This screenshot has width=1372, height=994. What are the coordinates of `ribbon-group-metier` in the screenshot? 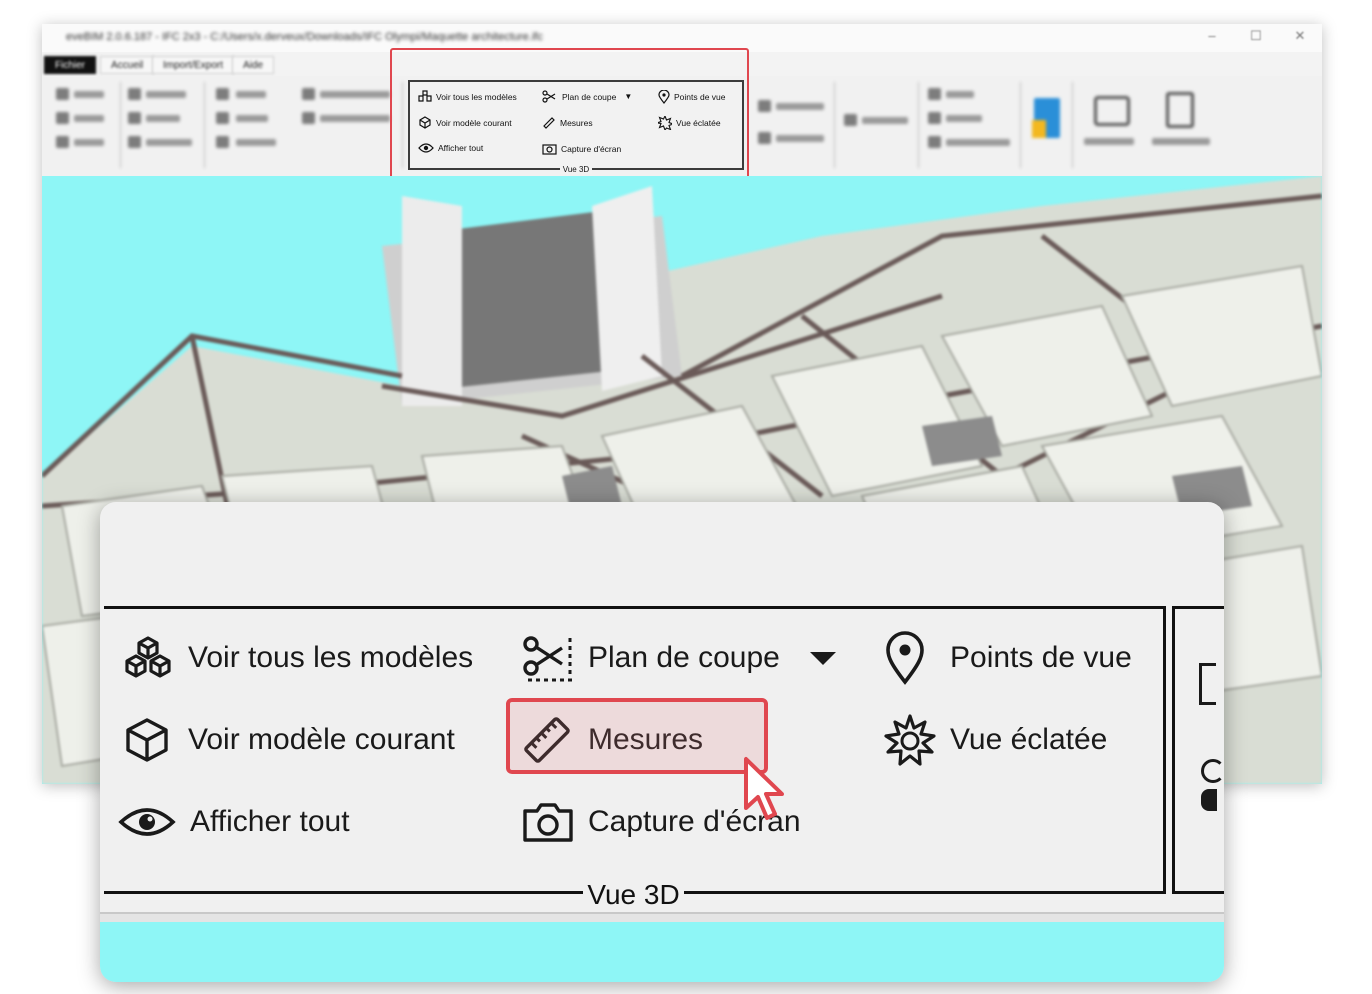 It's located at (1047, 125).